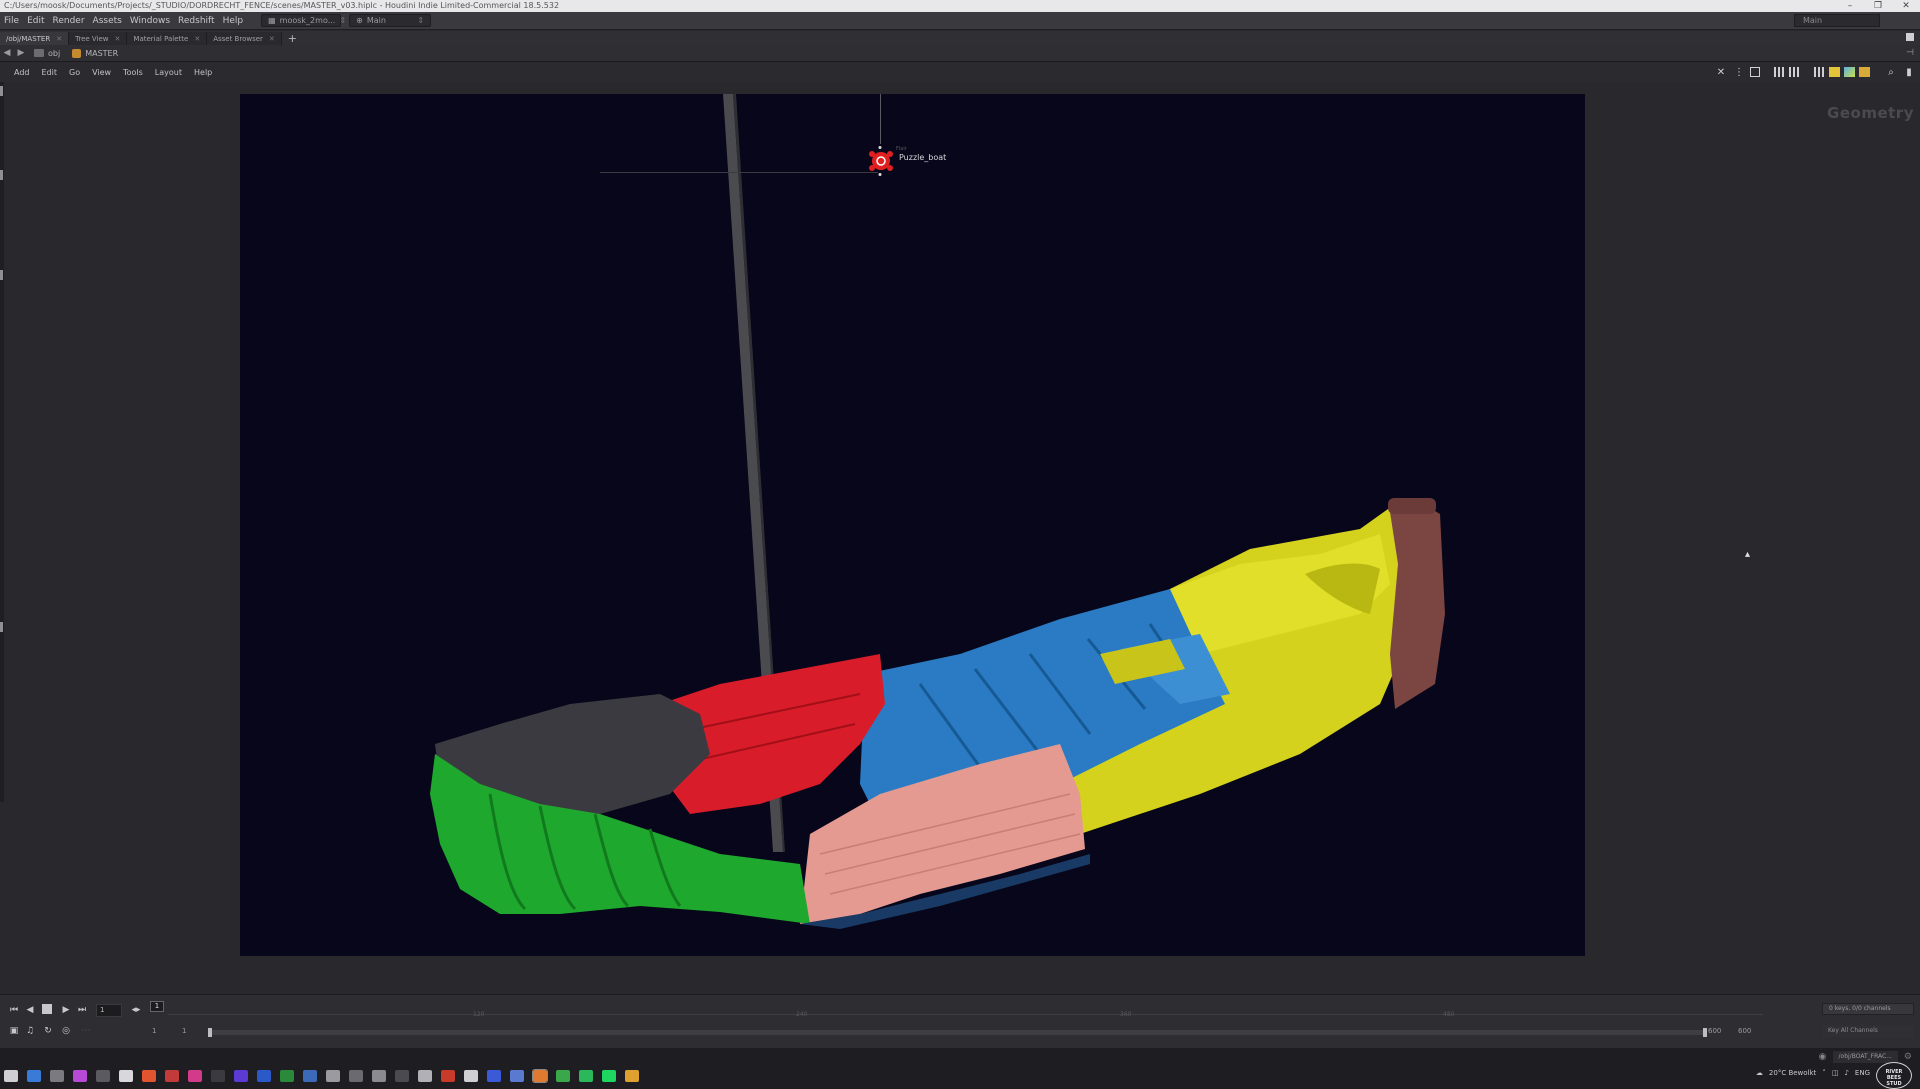 This screenshot has height=1089, width=1920. Describe the element at coordinates (14, 1010) in the screenshot. I see `jump-start-icon: ⏮` at that location.